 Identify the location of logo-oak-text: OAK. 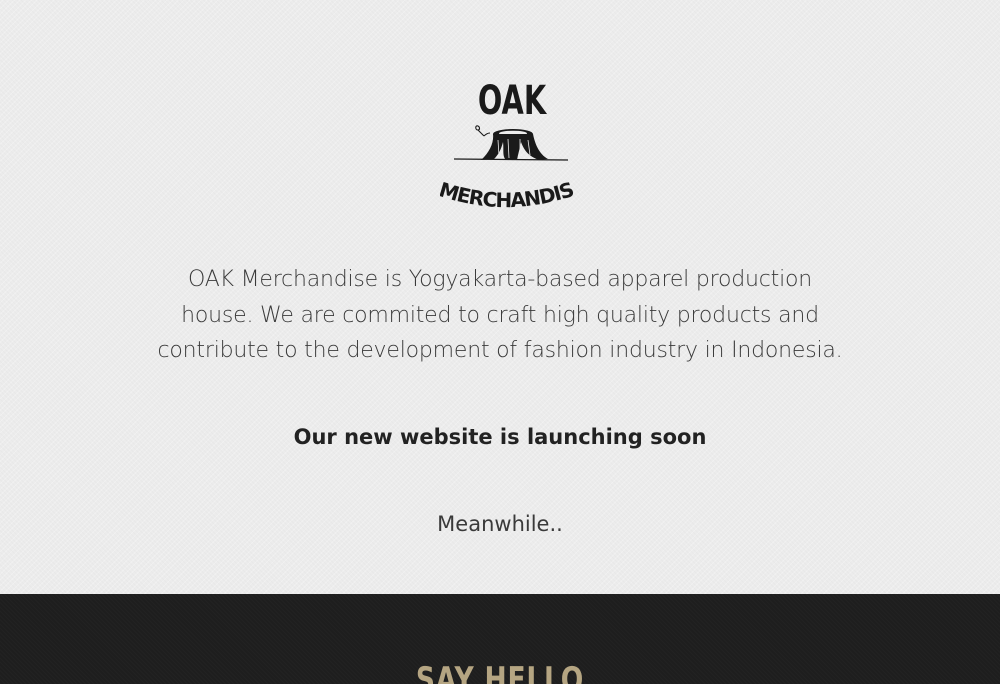
(513, 101).